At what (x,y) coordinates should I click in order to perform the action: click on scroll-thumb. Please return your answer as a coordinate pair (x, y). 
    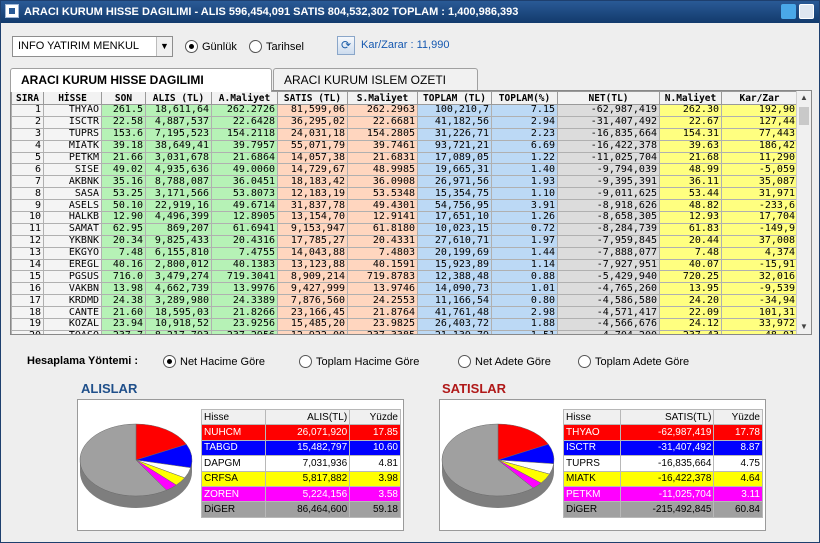
    Looking at the image, I should click on (804, 116).